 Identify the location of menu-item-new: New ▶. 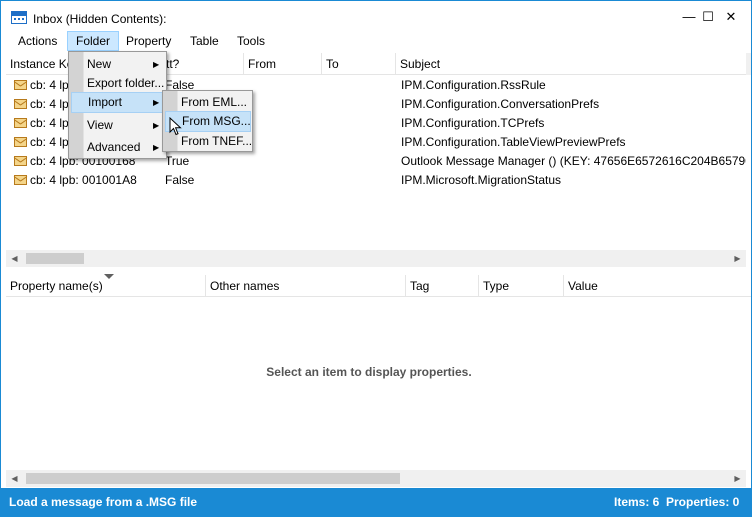
(118, 64).